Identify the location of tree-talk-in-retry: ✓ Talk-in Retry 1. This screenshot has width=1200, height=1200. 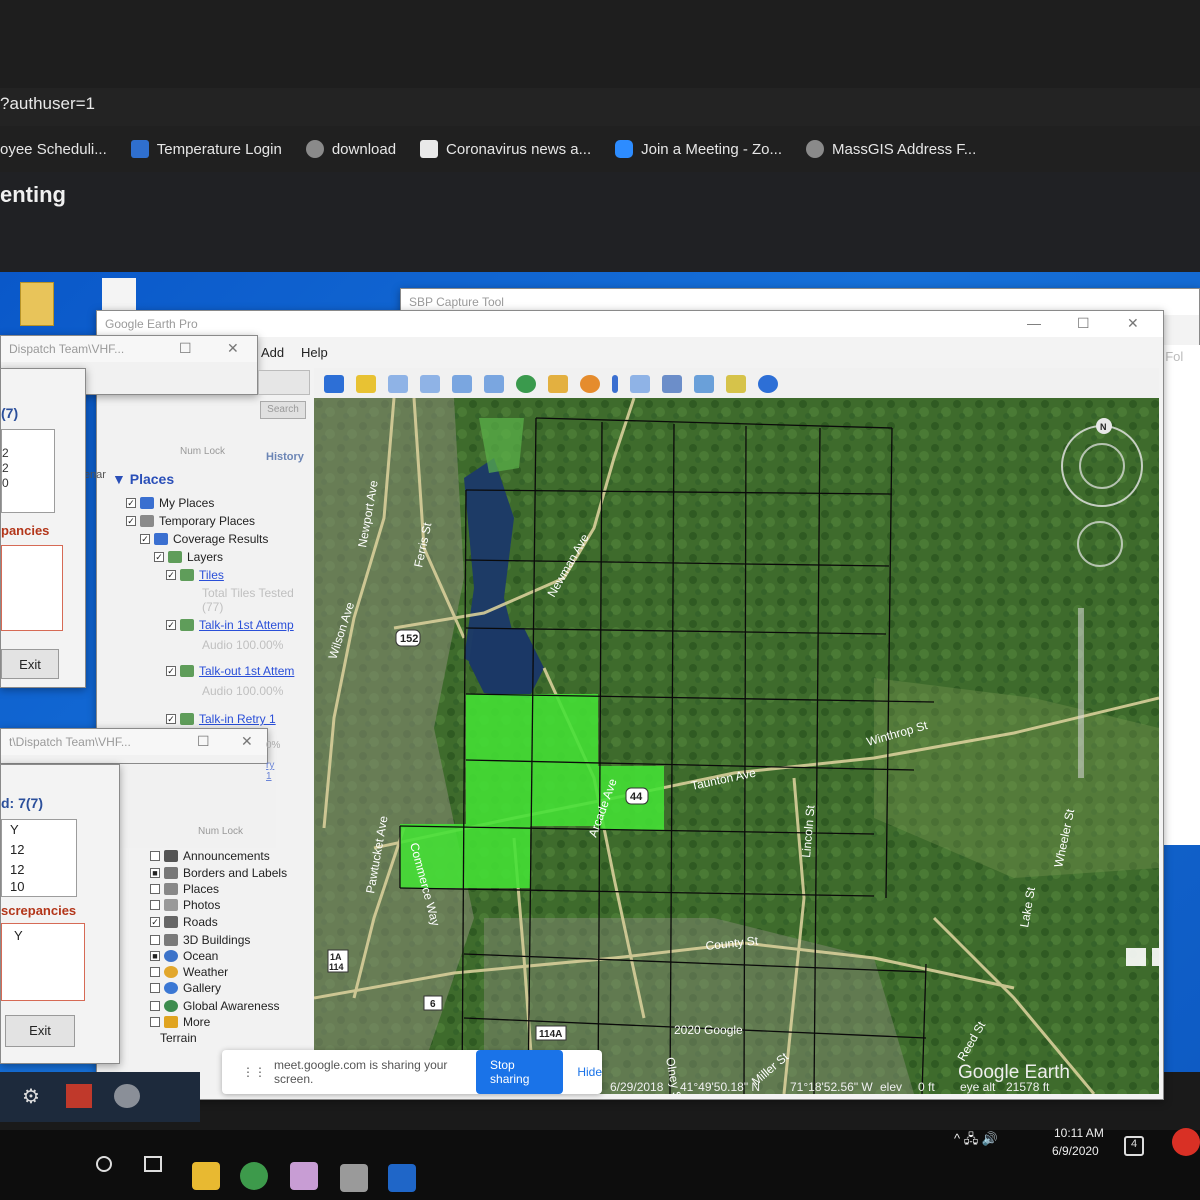
(221, 719).